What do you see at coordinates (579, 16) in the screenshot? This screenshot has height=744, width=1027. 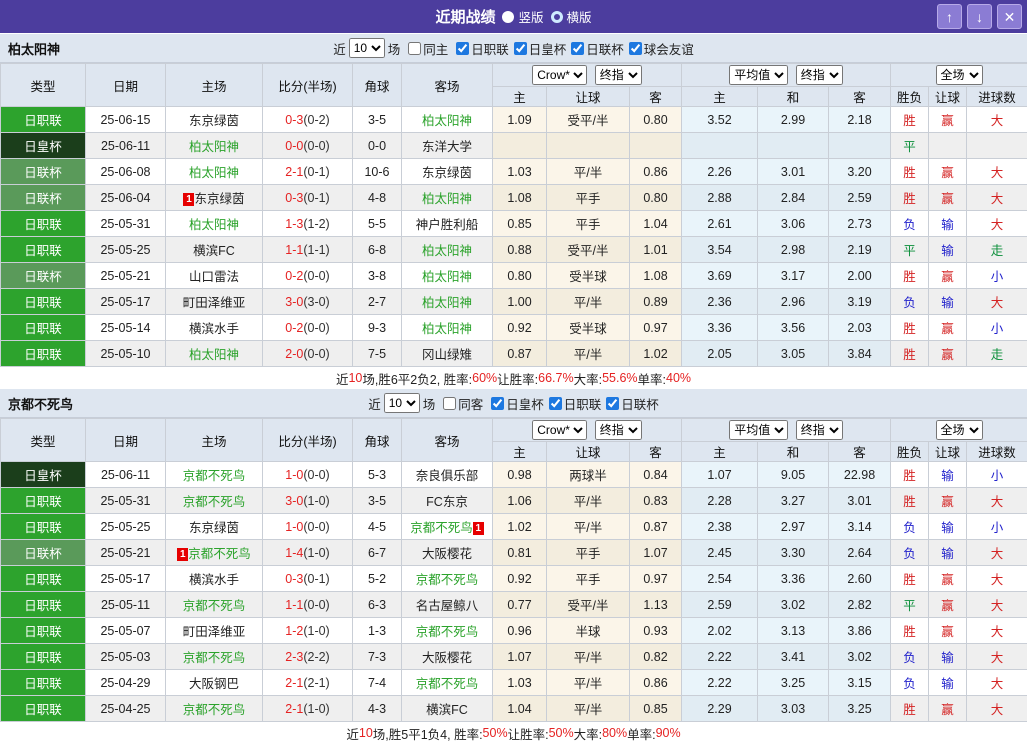 I see `horizontal-radio-label: 横版` at bounding box center [579, 16].